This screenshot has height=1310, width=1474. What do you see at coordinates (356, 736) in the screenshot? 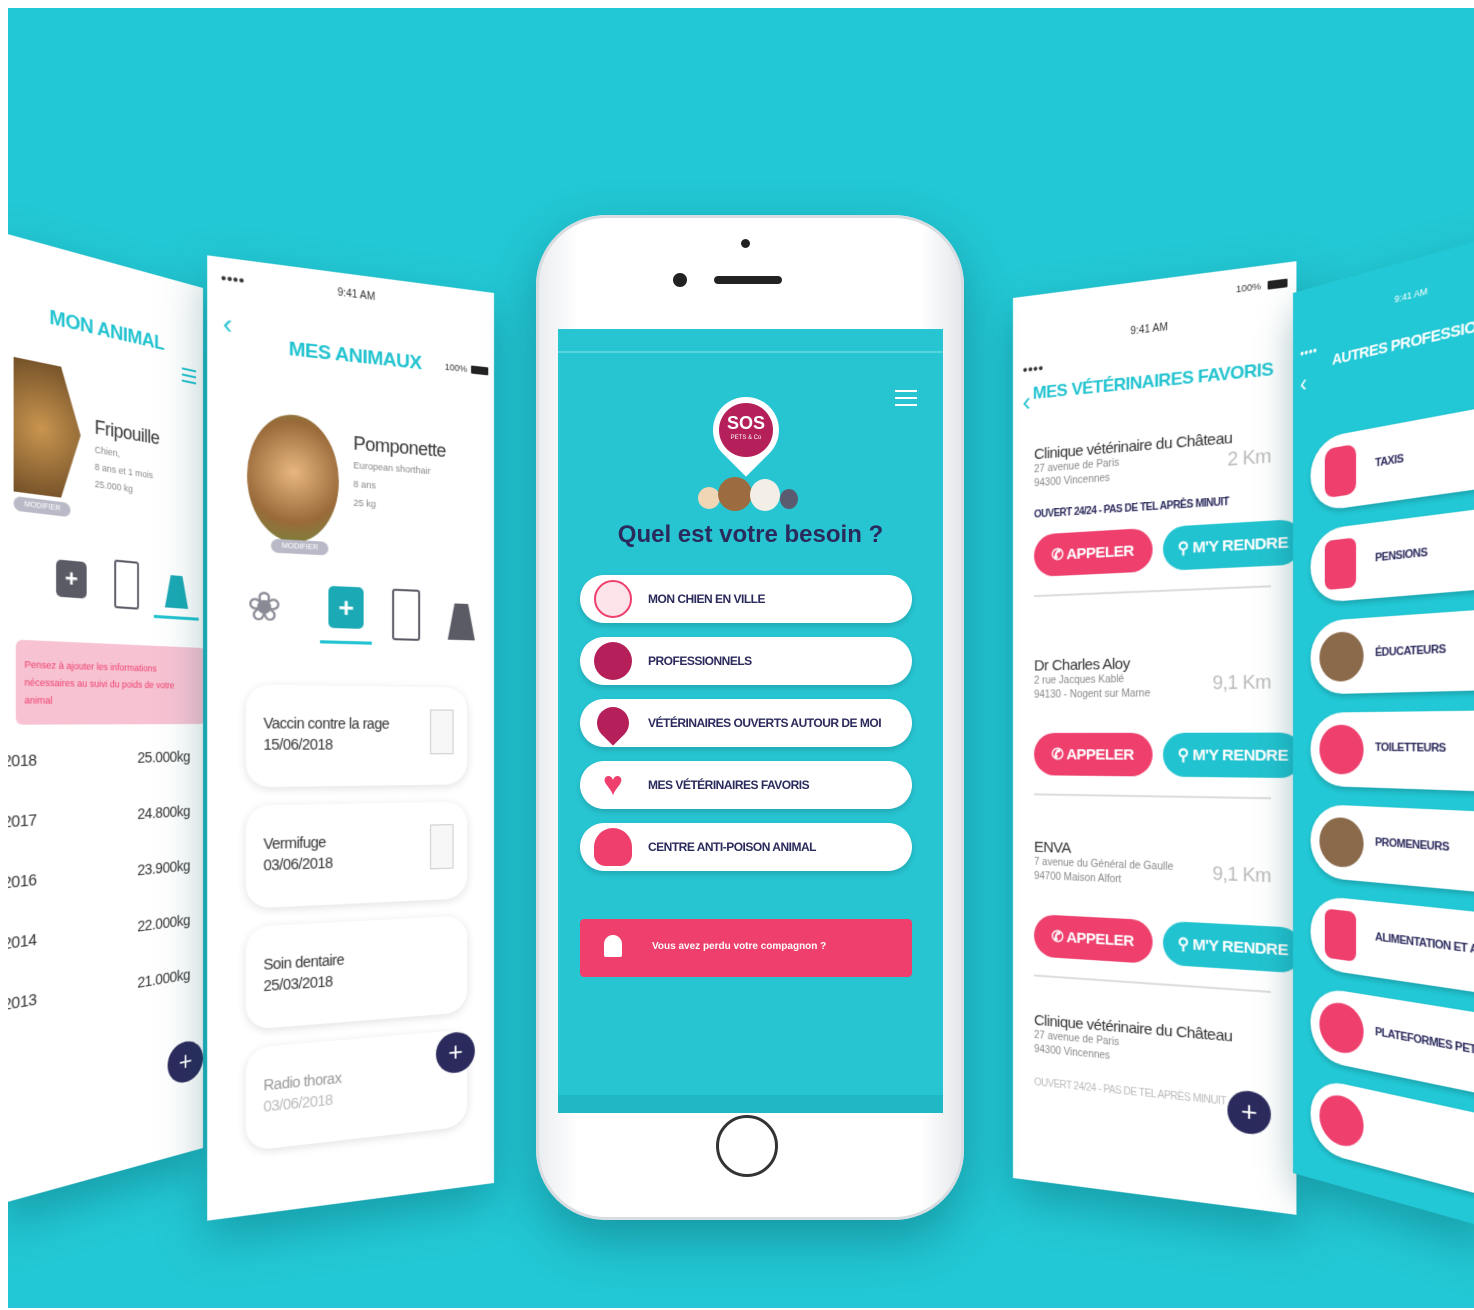
I see `record-card: Vaccin contre la rage 15/06/2018` at bounding box center [356, 736].